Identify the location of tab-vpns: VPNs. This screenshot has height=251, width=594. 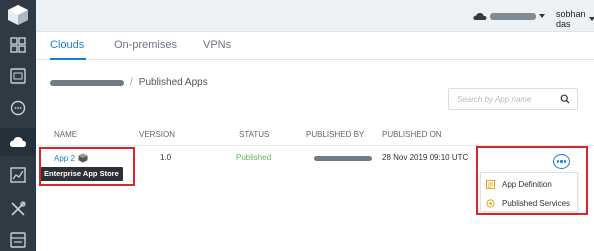
(217, 45).